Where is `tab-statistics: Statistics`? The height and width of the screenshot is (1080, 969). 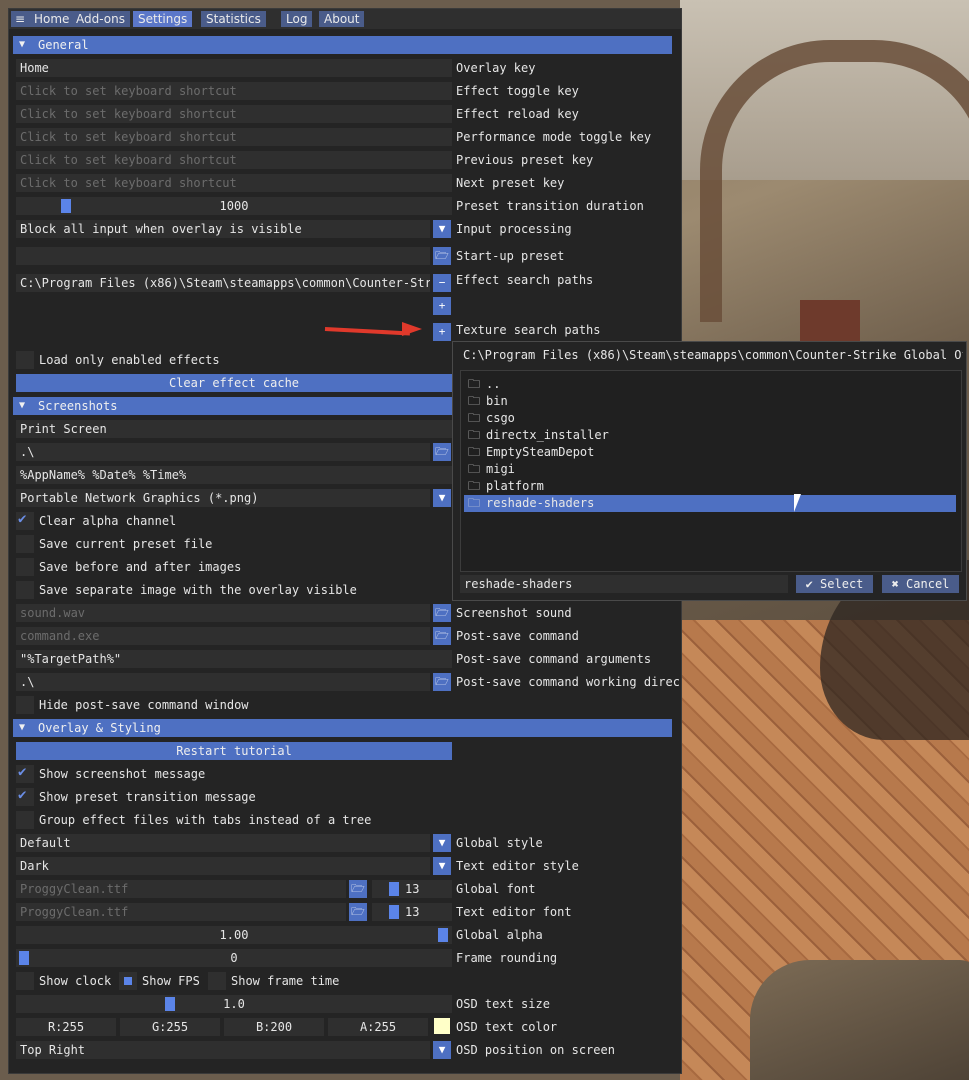
tab-statistics: Statistics is located at coordinates (233, 19).